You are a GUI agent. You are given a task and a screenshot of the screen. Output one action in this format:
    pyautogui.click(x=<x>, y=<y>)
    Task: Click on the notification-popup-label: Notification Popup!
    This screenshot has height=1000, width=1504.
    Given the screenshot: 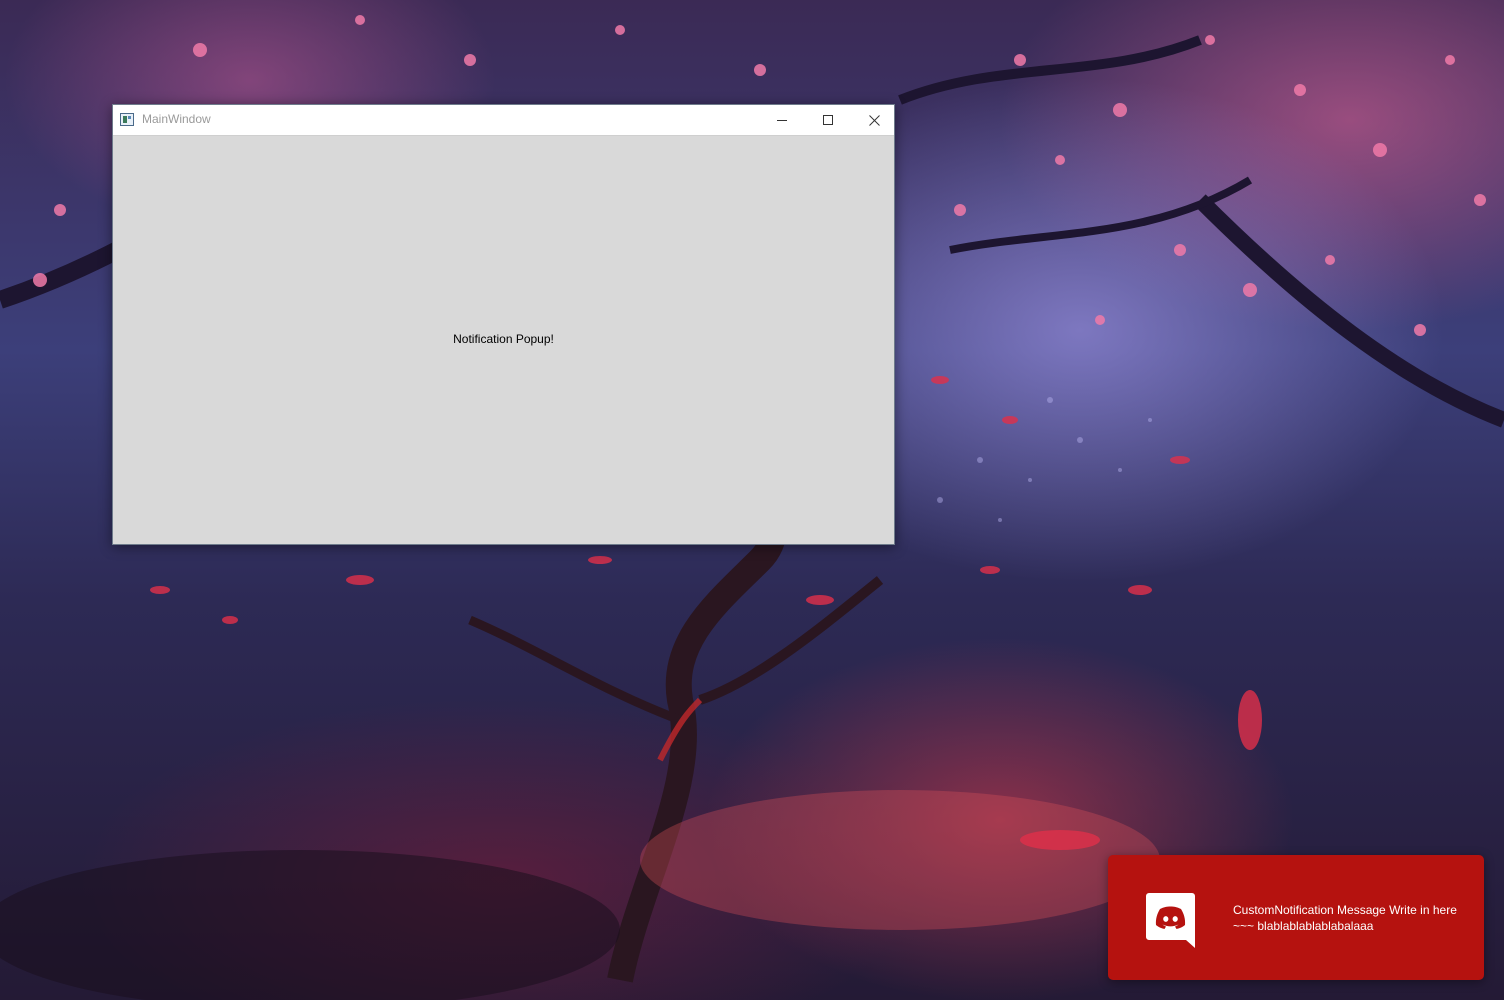 What is the action you would take?
    pyautogui.click(x=503, y=338)
    